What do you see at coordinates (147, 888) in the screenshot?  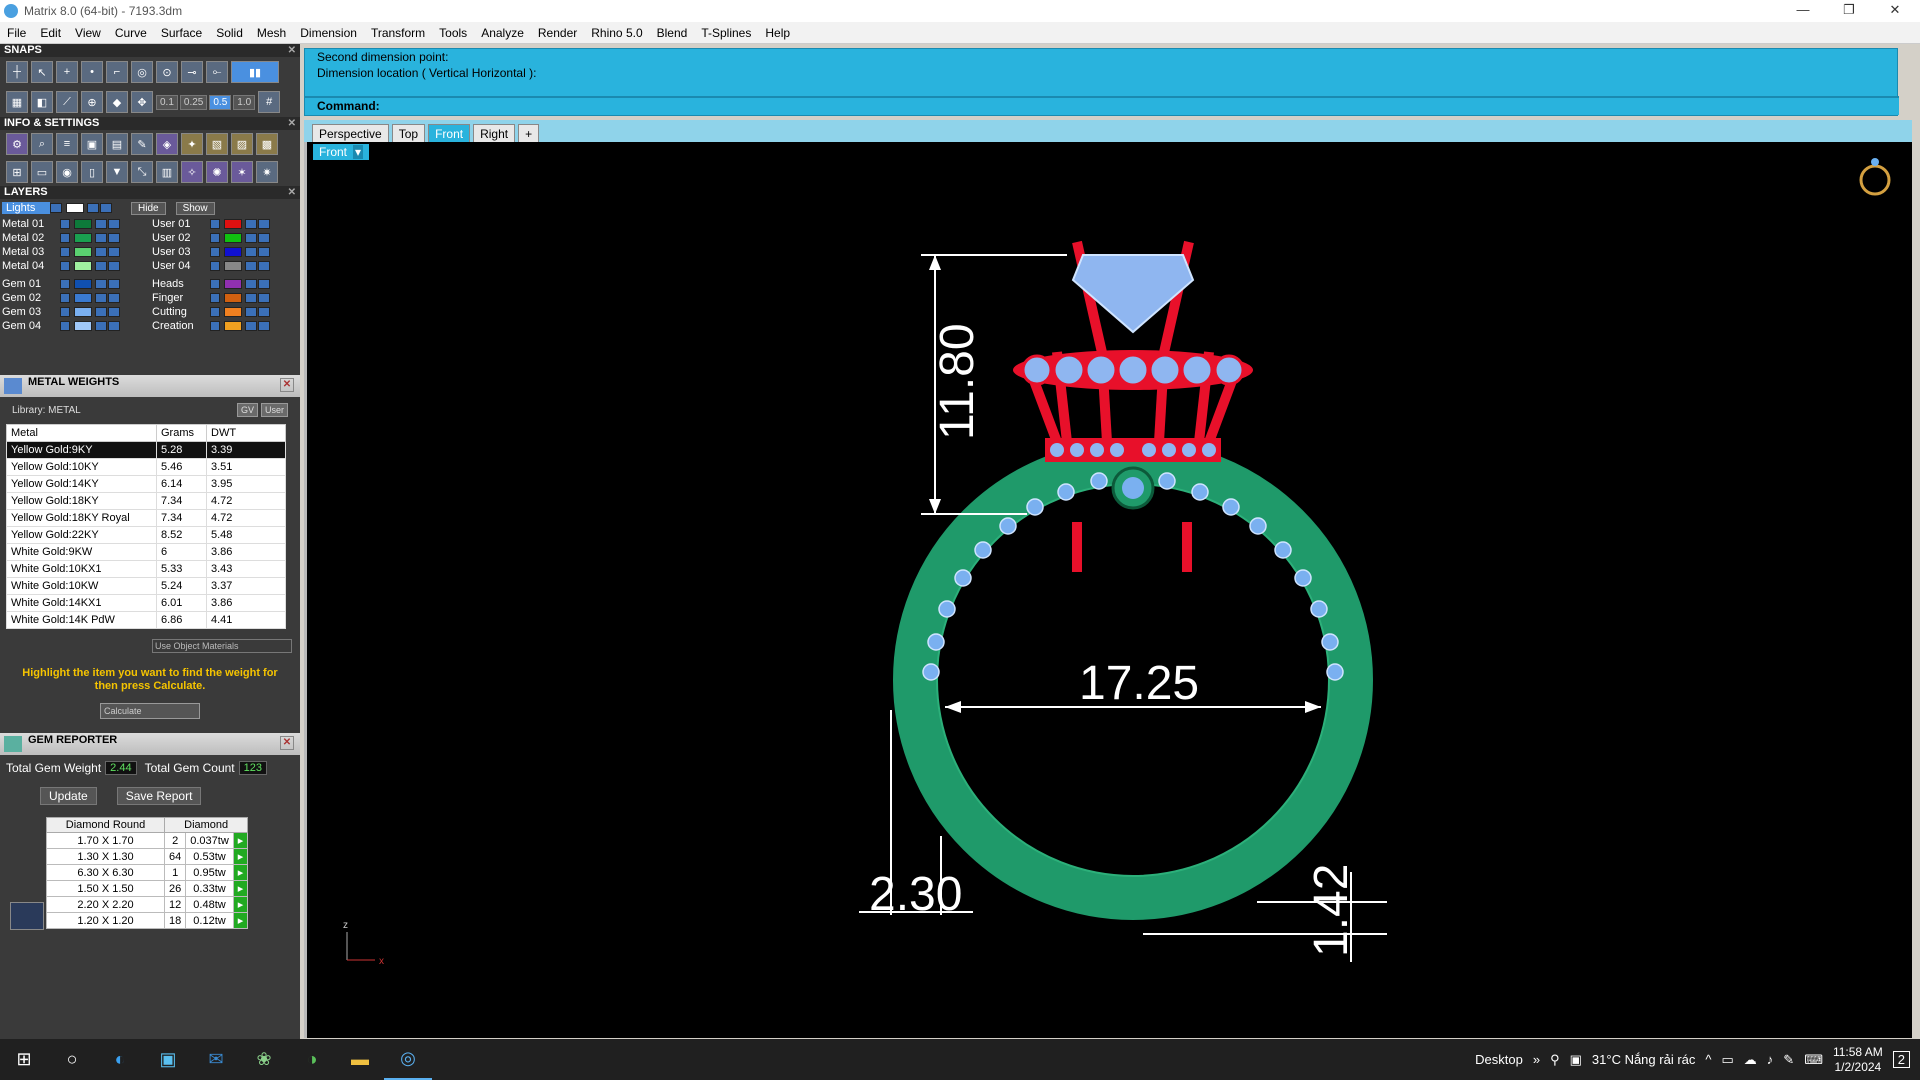 I see `table-row: 1.50 X 1.50 26 0.33tw ▸` at bounding box center [147, 888].